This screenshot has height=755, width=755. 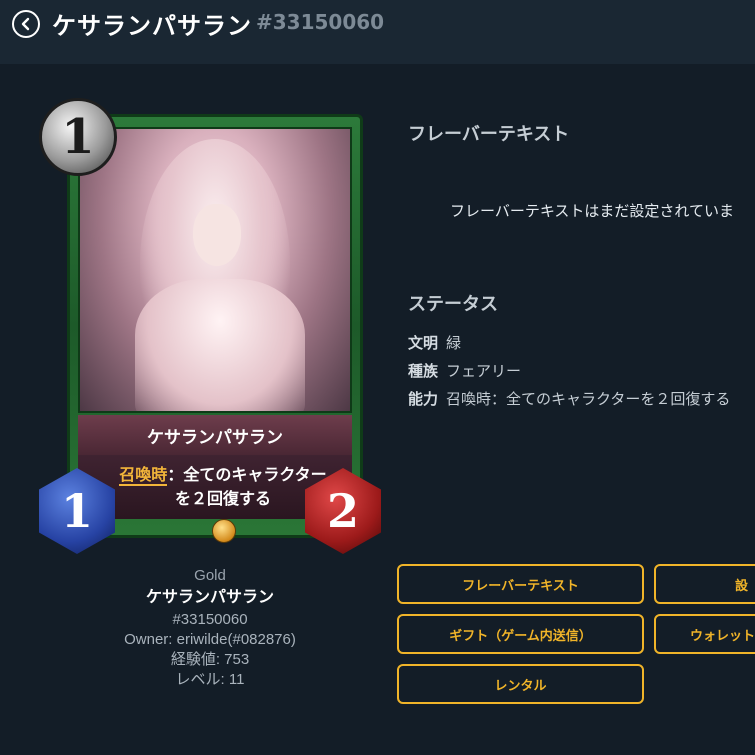 I want to click on status-row-race: 種族 フェアリー, so click(x=464, y=370).